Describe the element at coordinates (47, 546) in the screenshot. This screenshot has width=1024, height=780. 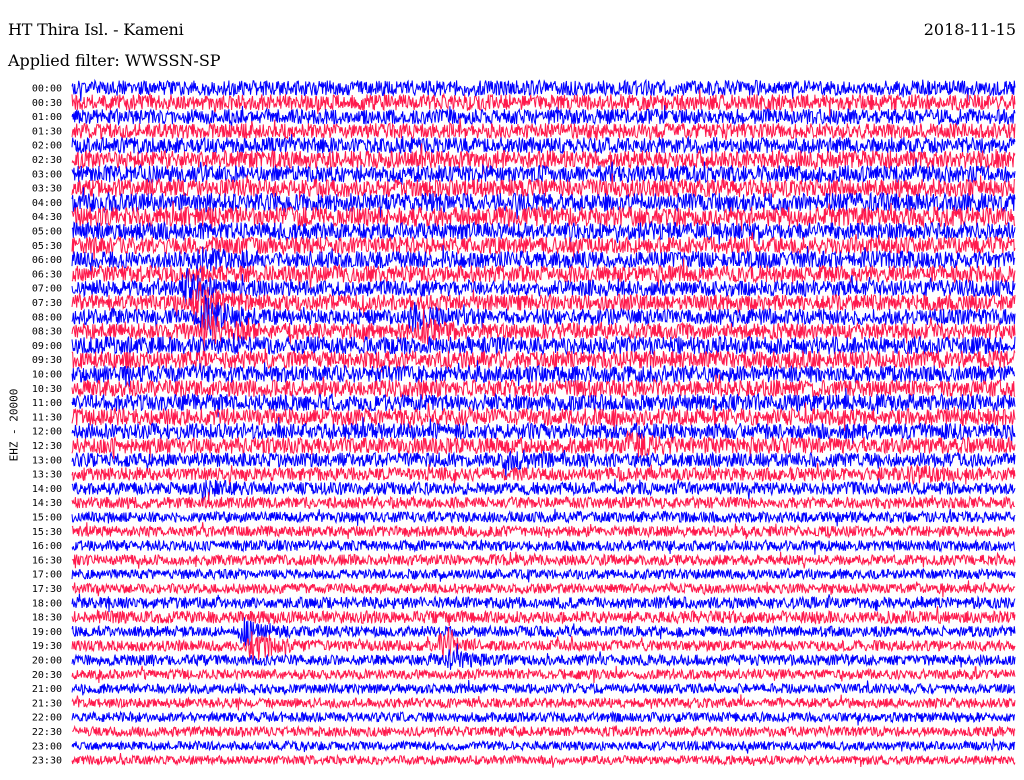
I see `row-time-label: 16:00` at that location.